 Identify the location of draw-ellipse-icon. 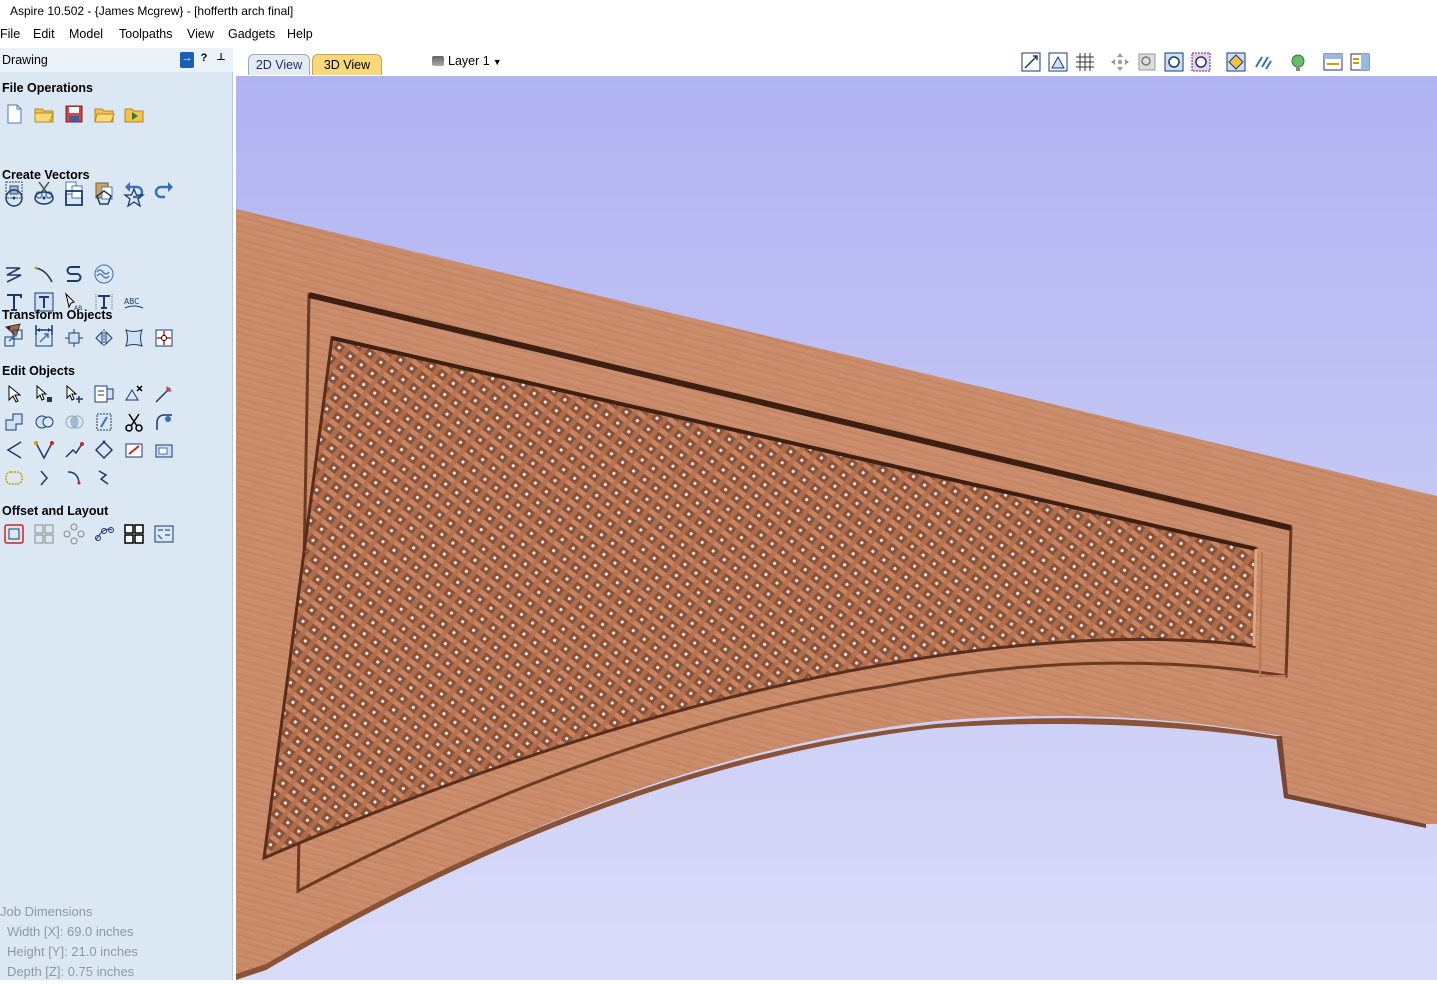
(44, 198).